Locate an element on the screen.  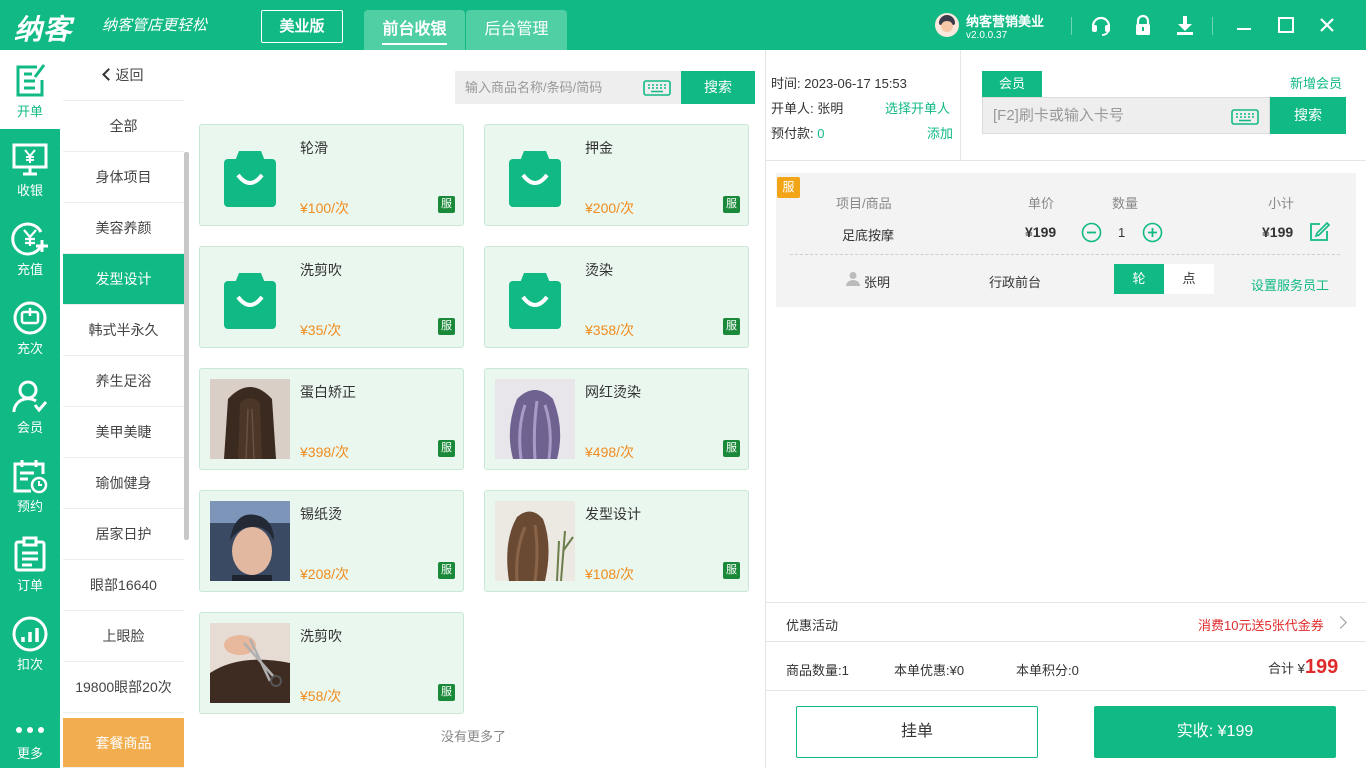
maximize-icon is located at coordinates (1286, 25).